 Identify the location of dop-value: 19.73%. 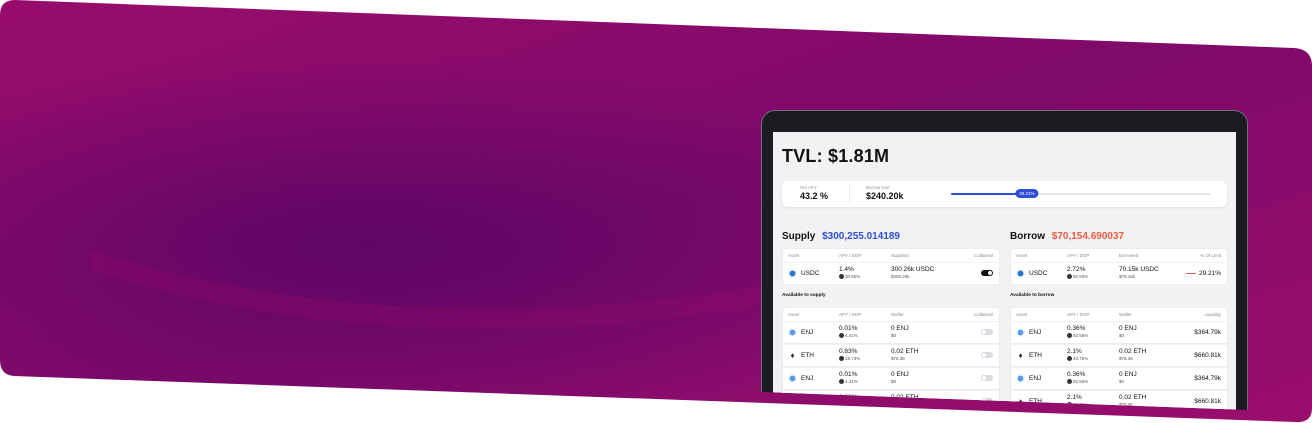
(850, 359).